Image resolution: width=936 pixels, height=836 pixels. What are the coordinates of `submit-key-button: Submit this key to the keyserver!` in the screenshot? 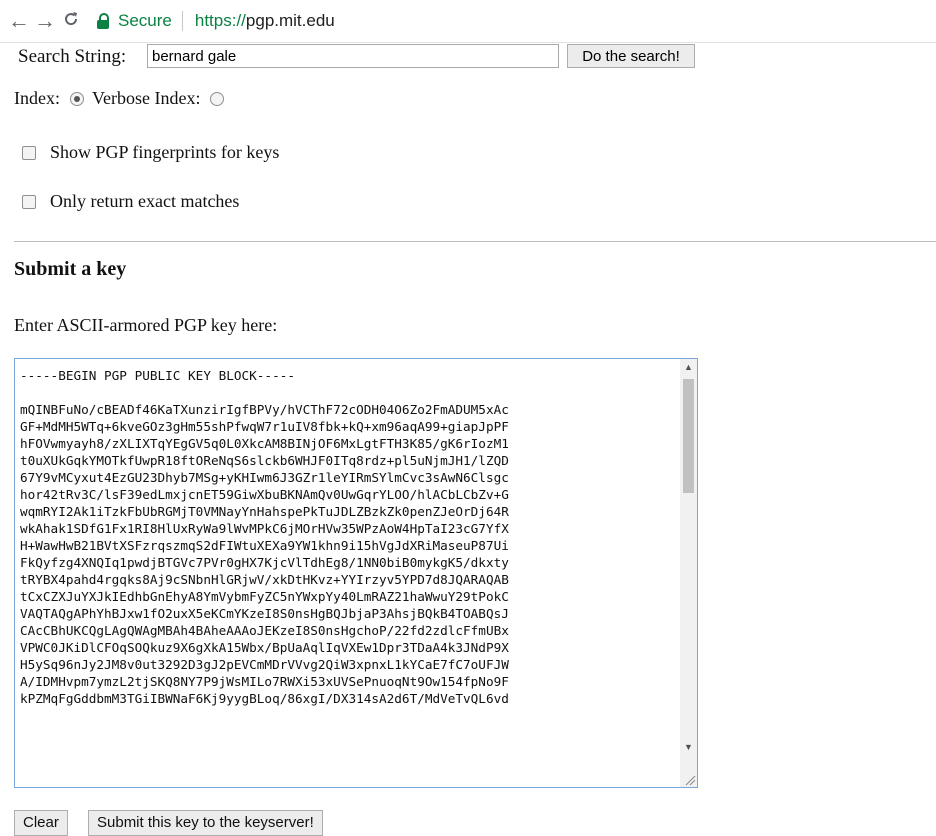 It's located at (205, 823).